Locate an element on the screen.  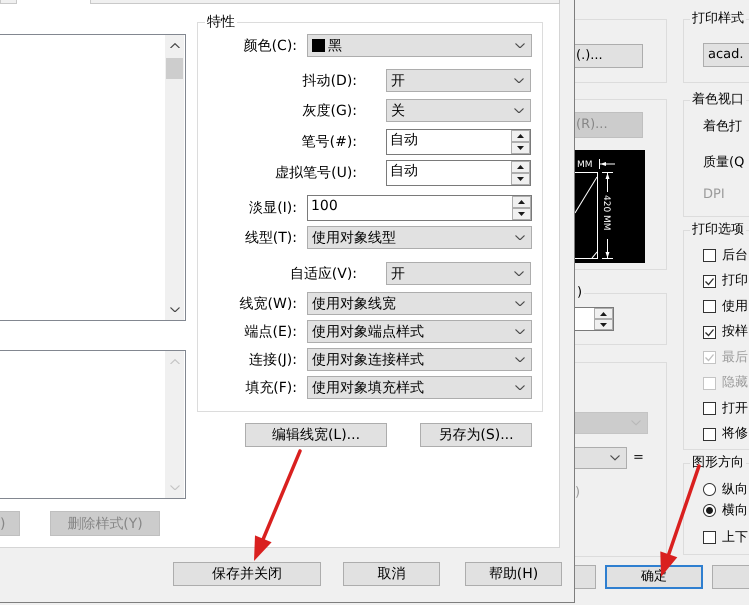
checkbox-label: 最后 is located at coordinates (735, 358).